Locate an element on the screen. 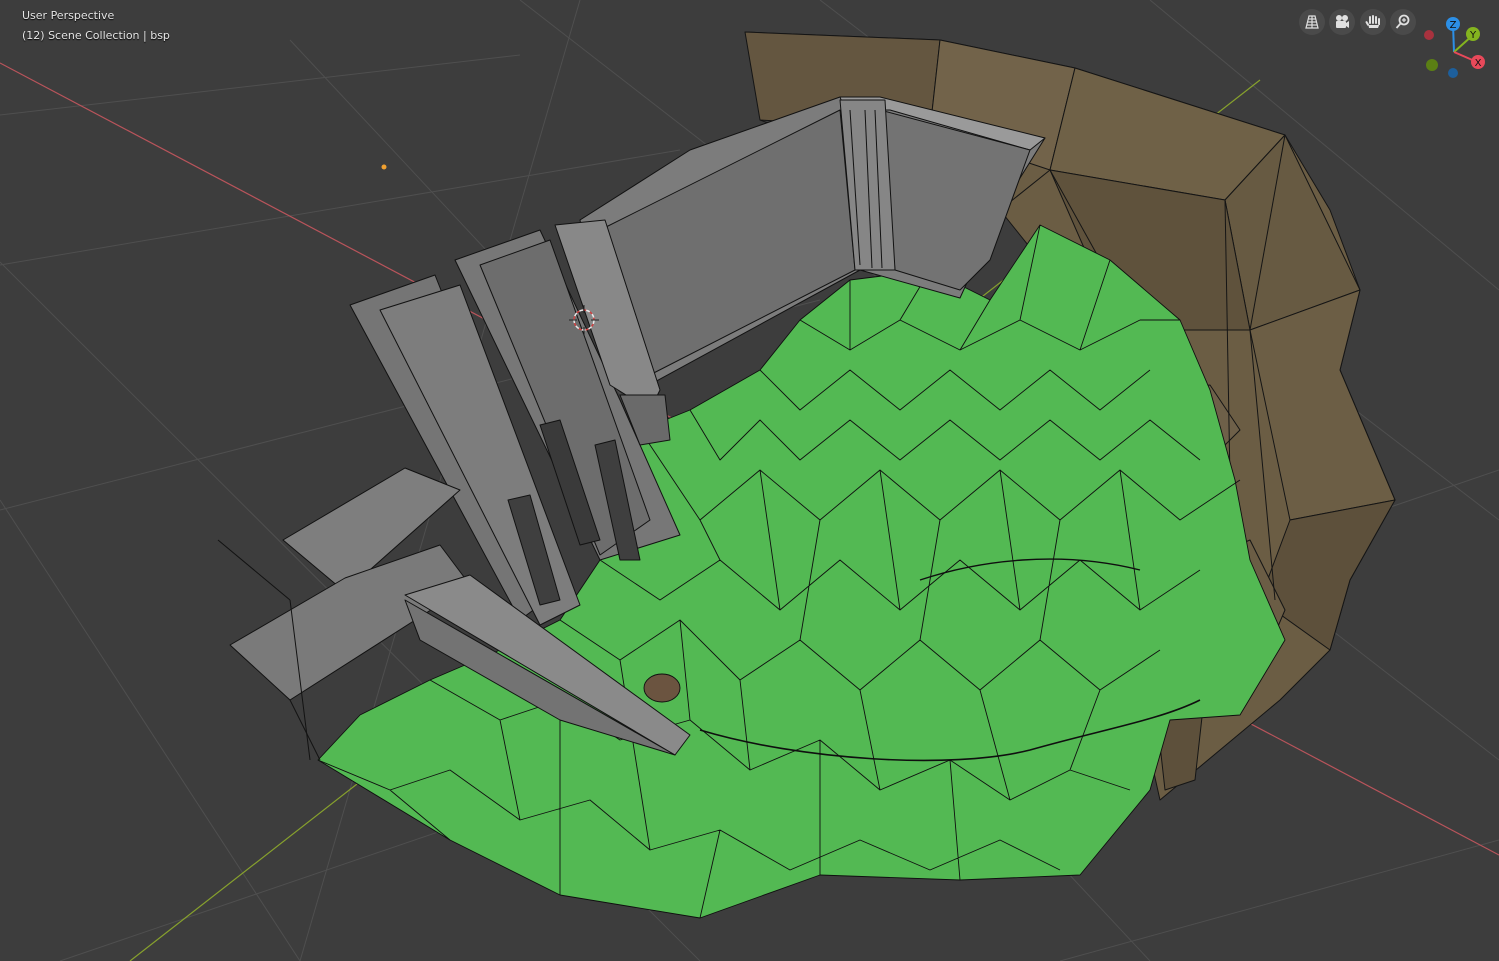 This screenshot has width=1499, height=961. gizmo-y-axis: Y is located at coordinates (1473, 34).